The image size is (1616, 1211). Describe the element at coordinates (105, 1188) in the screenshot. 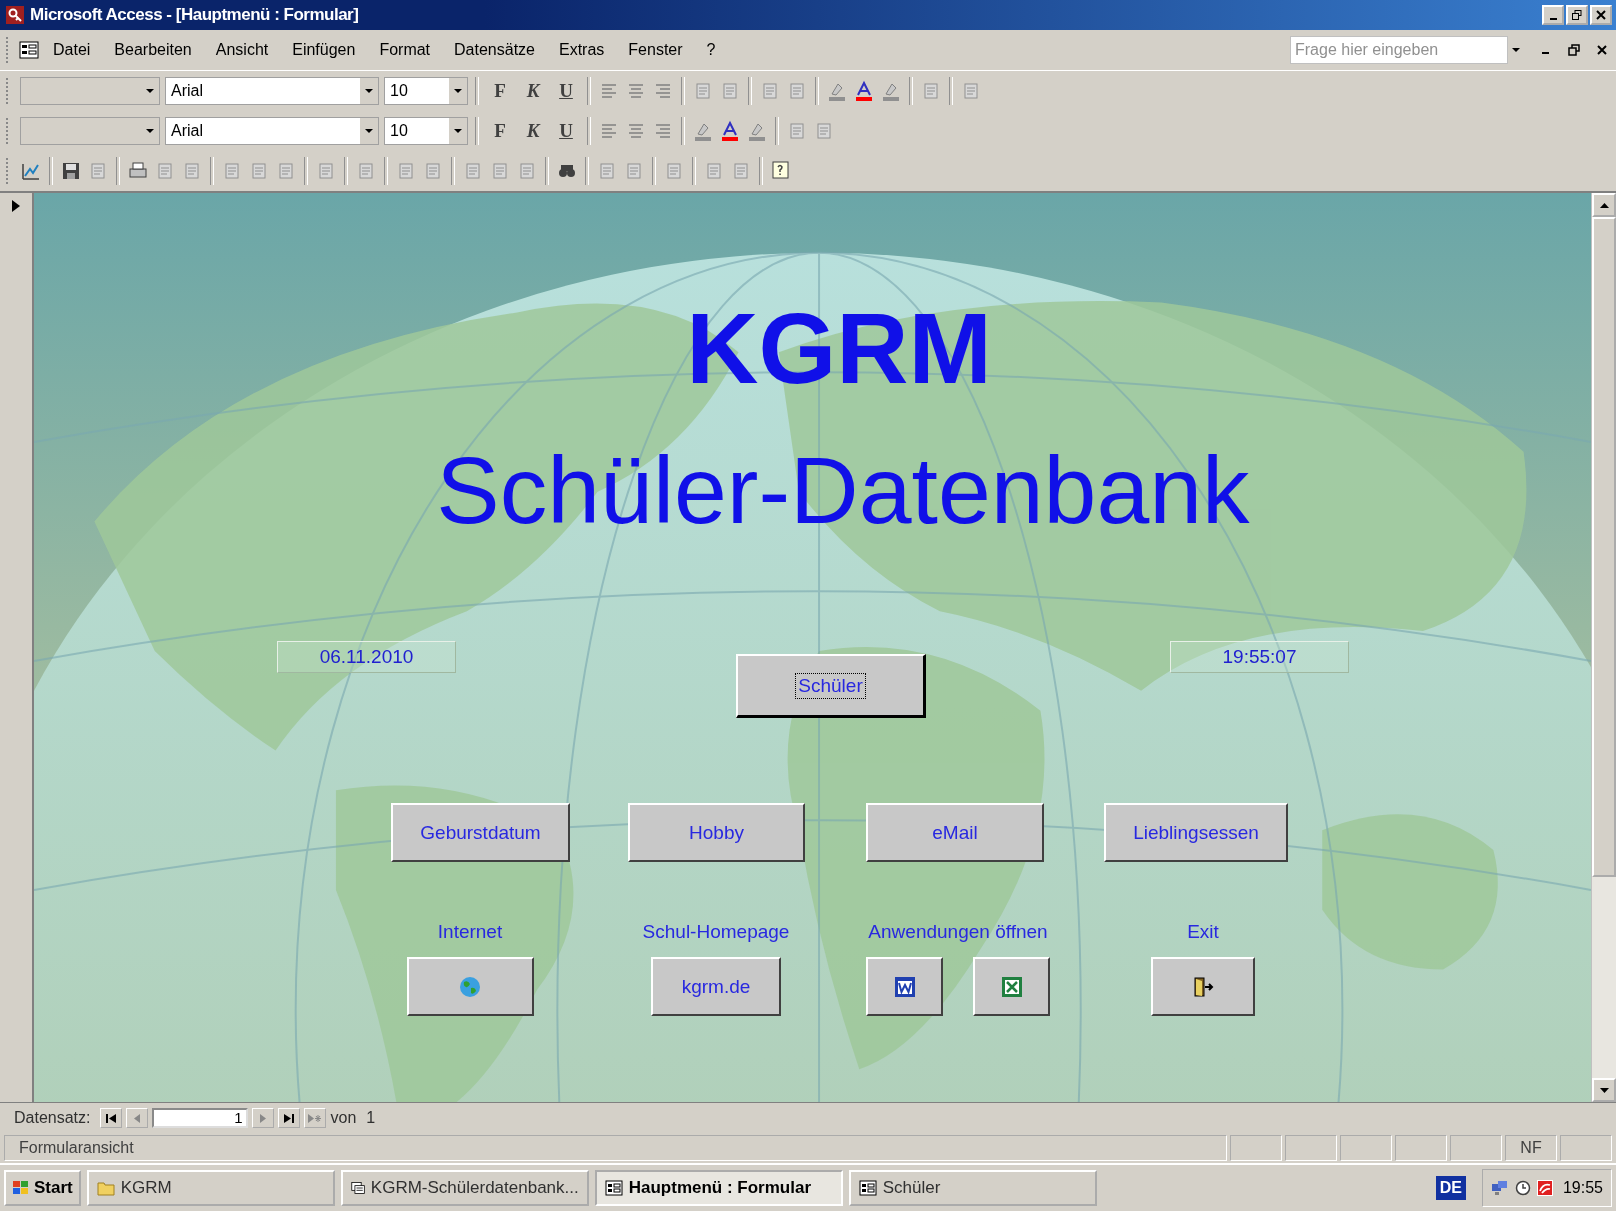

I see `folder-icon` at that location.